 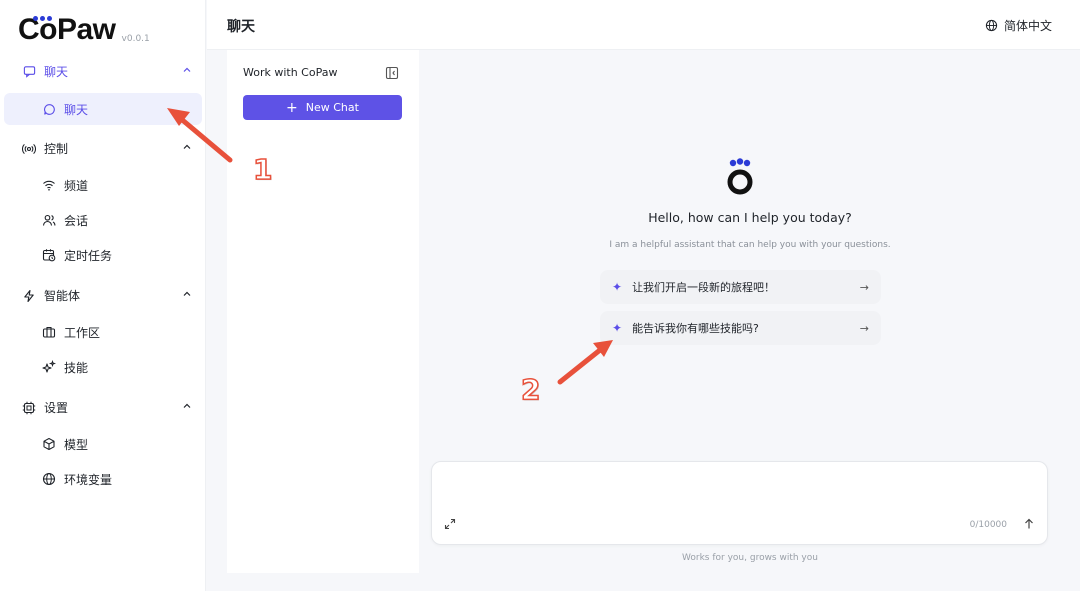 What do you see at coordinates (262, 169) in the screenshot?
I see `annotation-number-1: 1` at bounding box center [262, 169].